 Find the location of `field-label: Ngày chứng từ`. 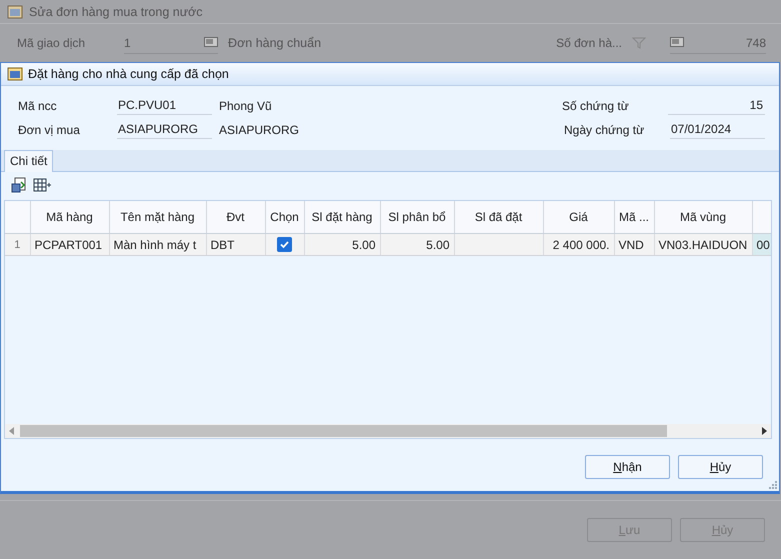

field-label: Ngày chứng từ is located at coordinates (605, 129).